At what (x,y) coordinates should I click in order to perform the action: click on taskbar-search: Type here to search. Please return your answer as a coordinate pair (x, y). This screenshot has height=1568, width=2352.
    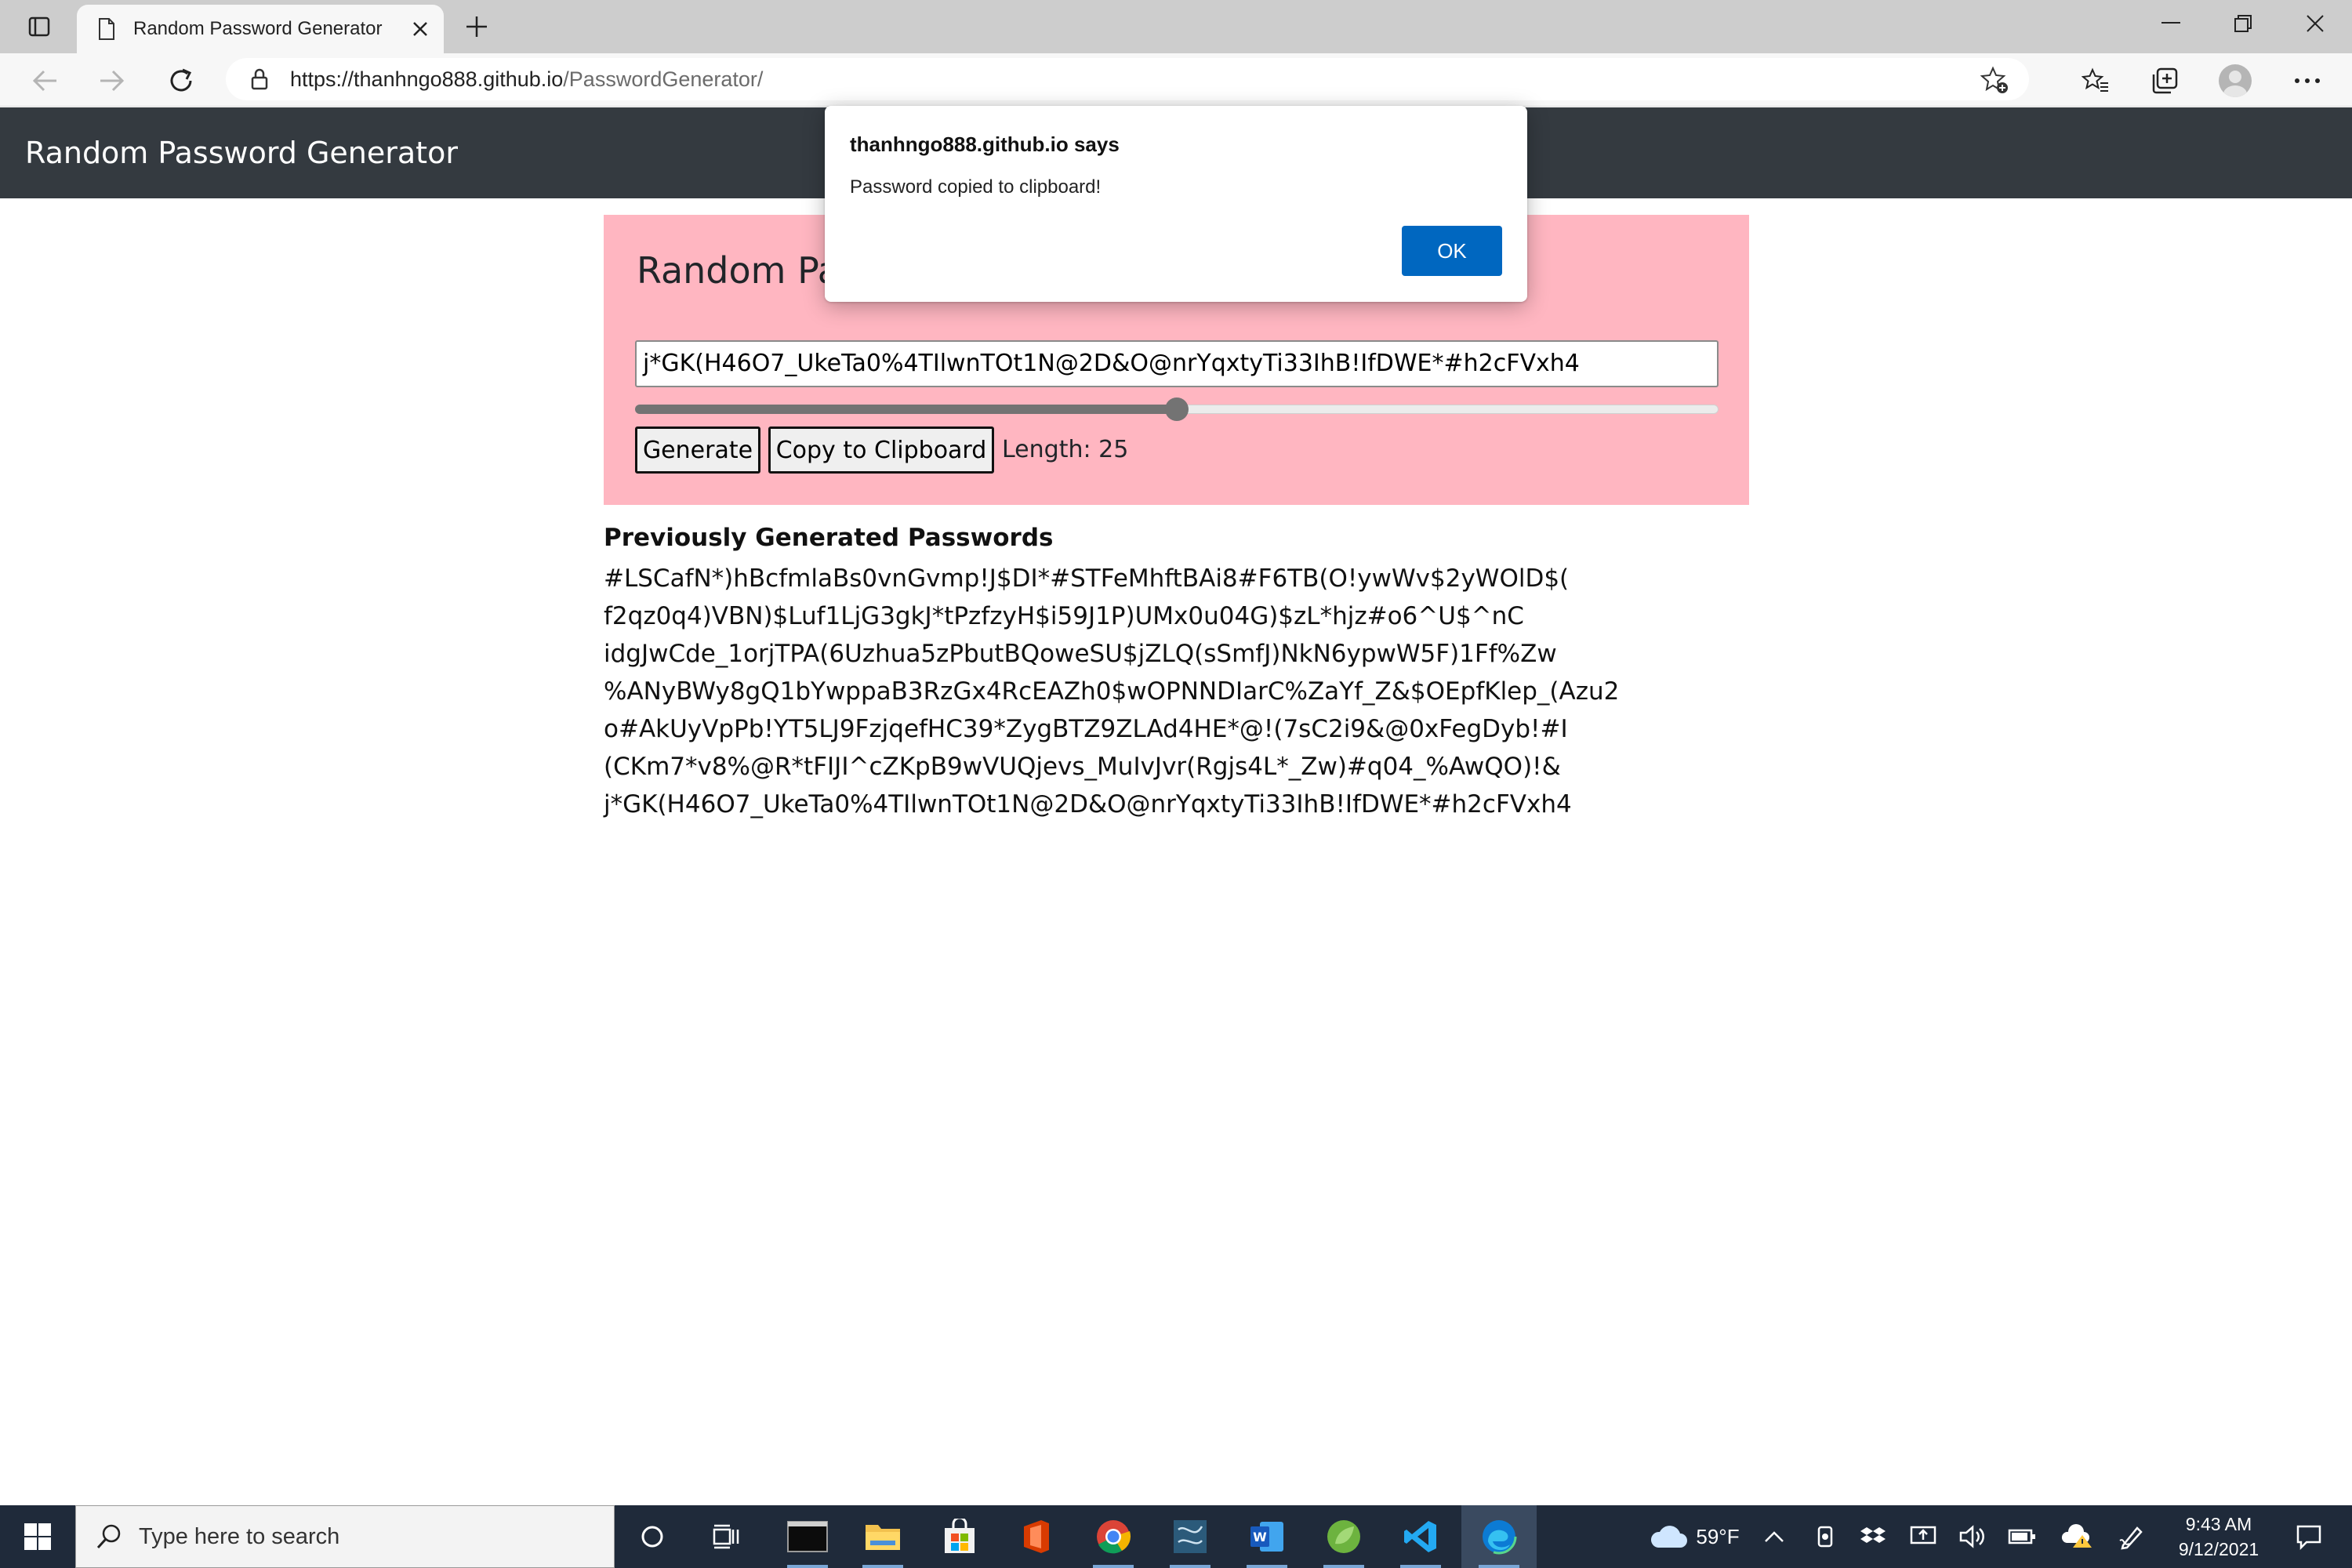
    Looking at the image, I should click on (345, 1536).